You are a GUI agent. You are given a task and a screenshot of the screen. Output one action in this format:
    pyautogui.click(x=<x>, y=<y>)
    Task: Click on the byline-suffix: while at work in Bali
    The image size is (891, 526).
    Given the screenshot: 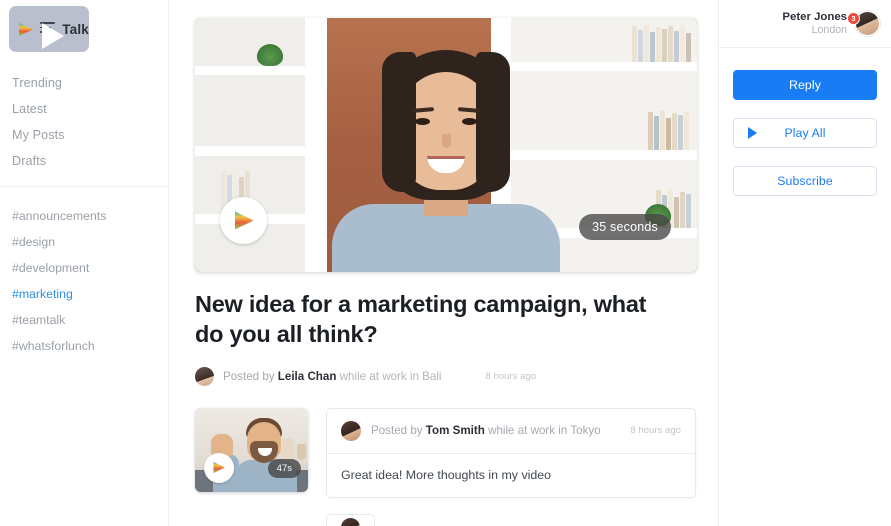 What is the action you would take?
    pyautogui.click(x=390, y=376)
    